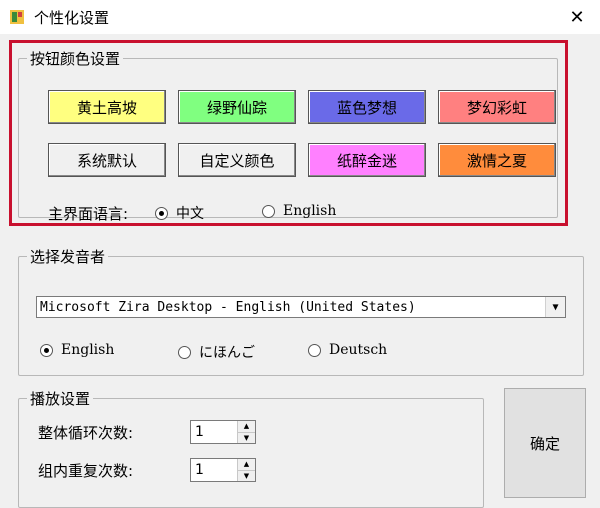 This screenshot has height=508, width=600. I want to click on voice-language-radio-japanese: にほんご, so click(216, 352).